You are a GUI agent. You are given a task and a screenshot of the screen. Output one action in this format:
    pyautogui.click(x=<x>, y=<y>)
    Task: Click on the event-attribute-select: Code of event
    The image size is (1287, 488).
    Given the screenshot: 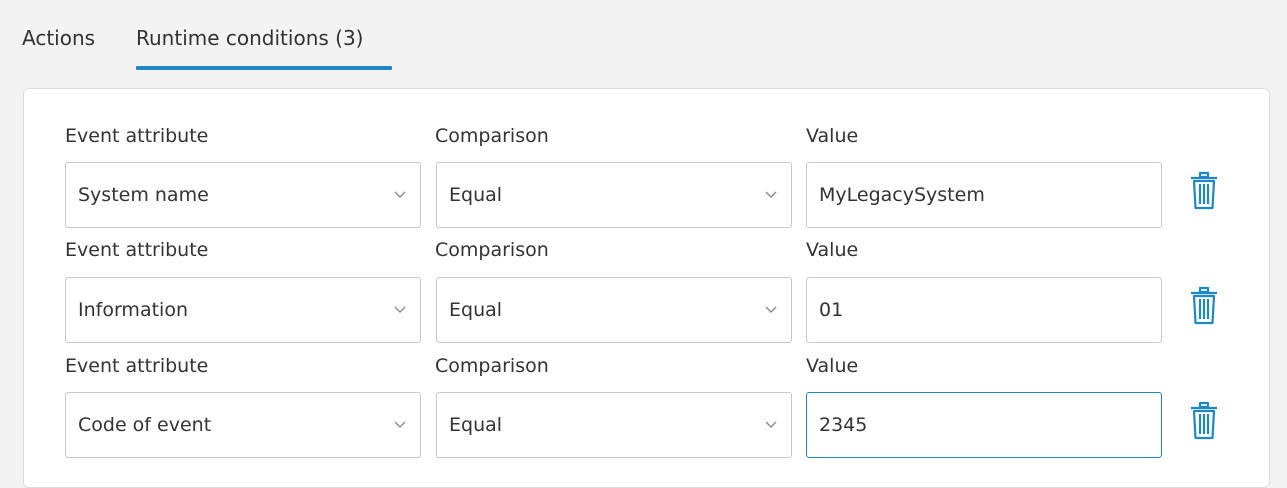 What is the action you would take?
    pyautogui.click(x=243, y=425)
    